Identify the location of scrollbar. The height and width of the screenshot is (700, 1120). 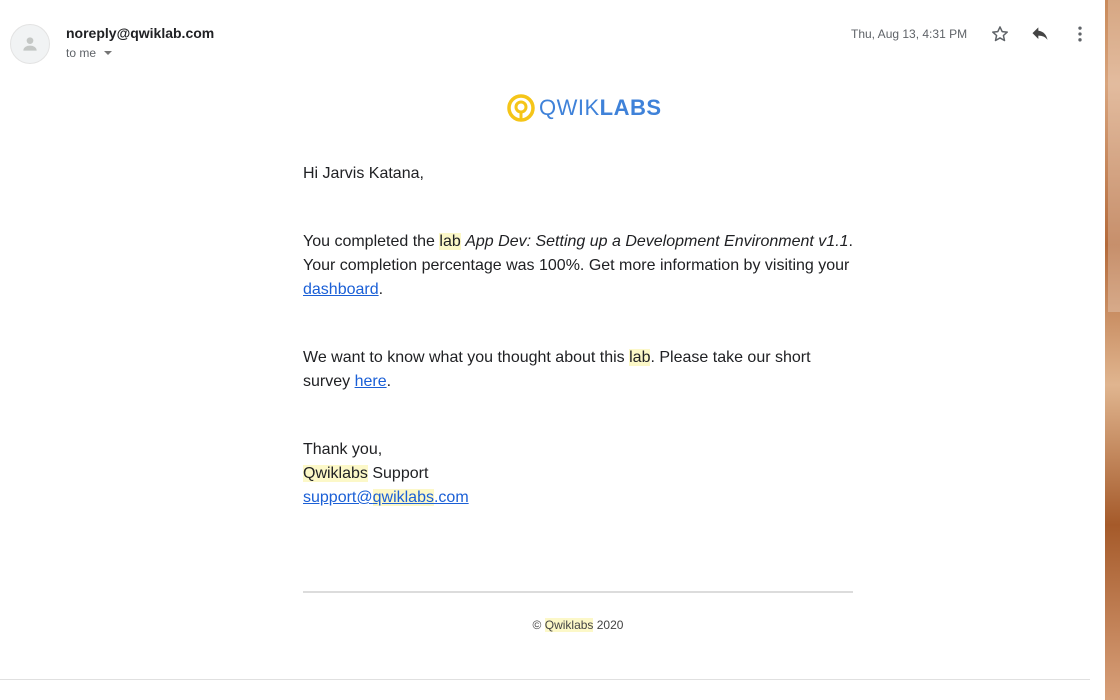
(1114, 156).